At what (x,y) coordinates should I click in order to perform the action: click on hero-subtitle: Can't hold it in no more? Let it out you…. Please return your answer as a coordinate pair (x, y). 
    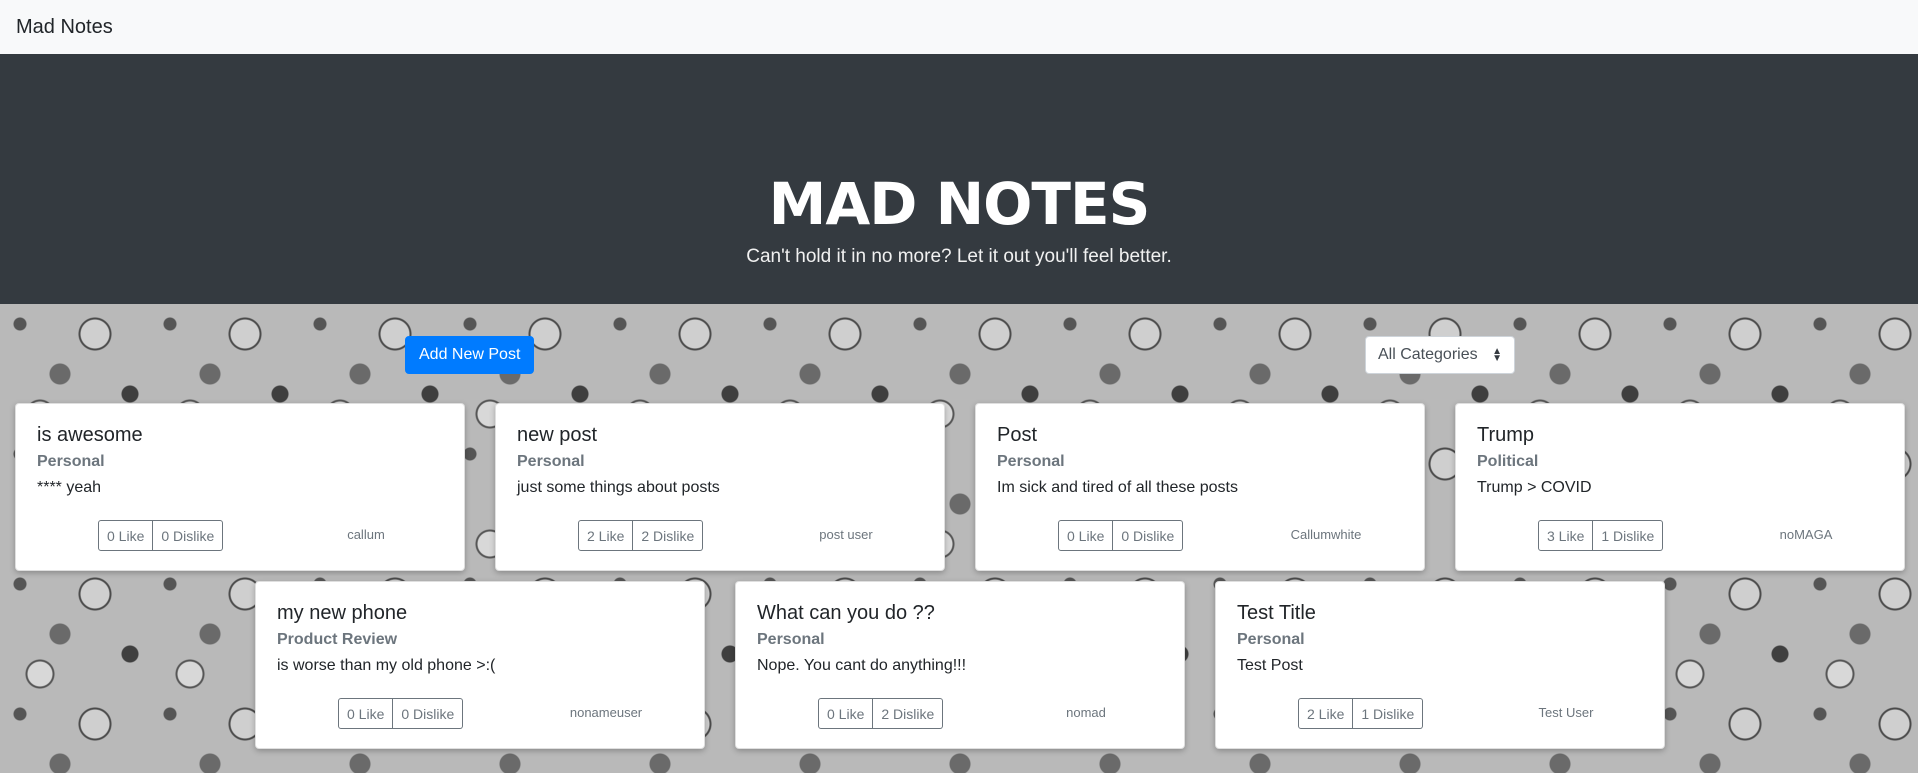
    Looking at the image, I should click on (959, 256).